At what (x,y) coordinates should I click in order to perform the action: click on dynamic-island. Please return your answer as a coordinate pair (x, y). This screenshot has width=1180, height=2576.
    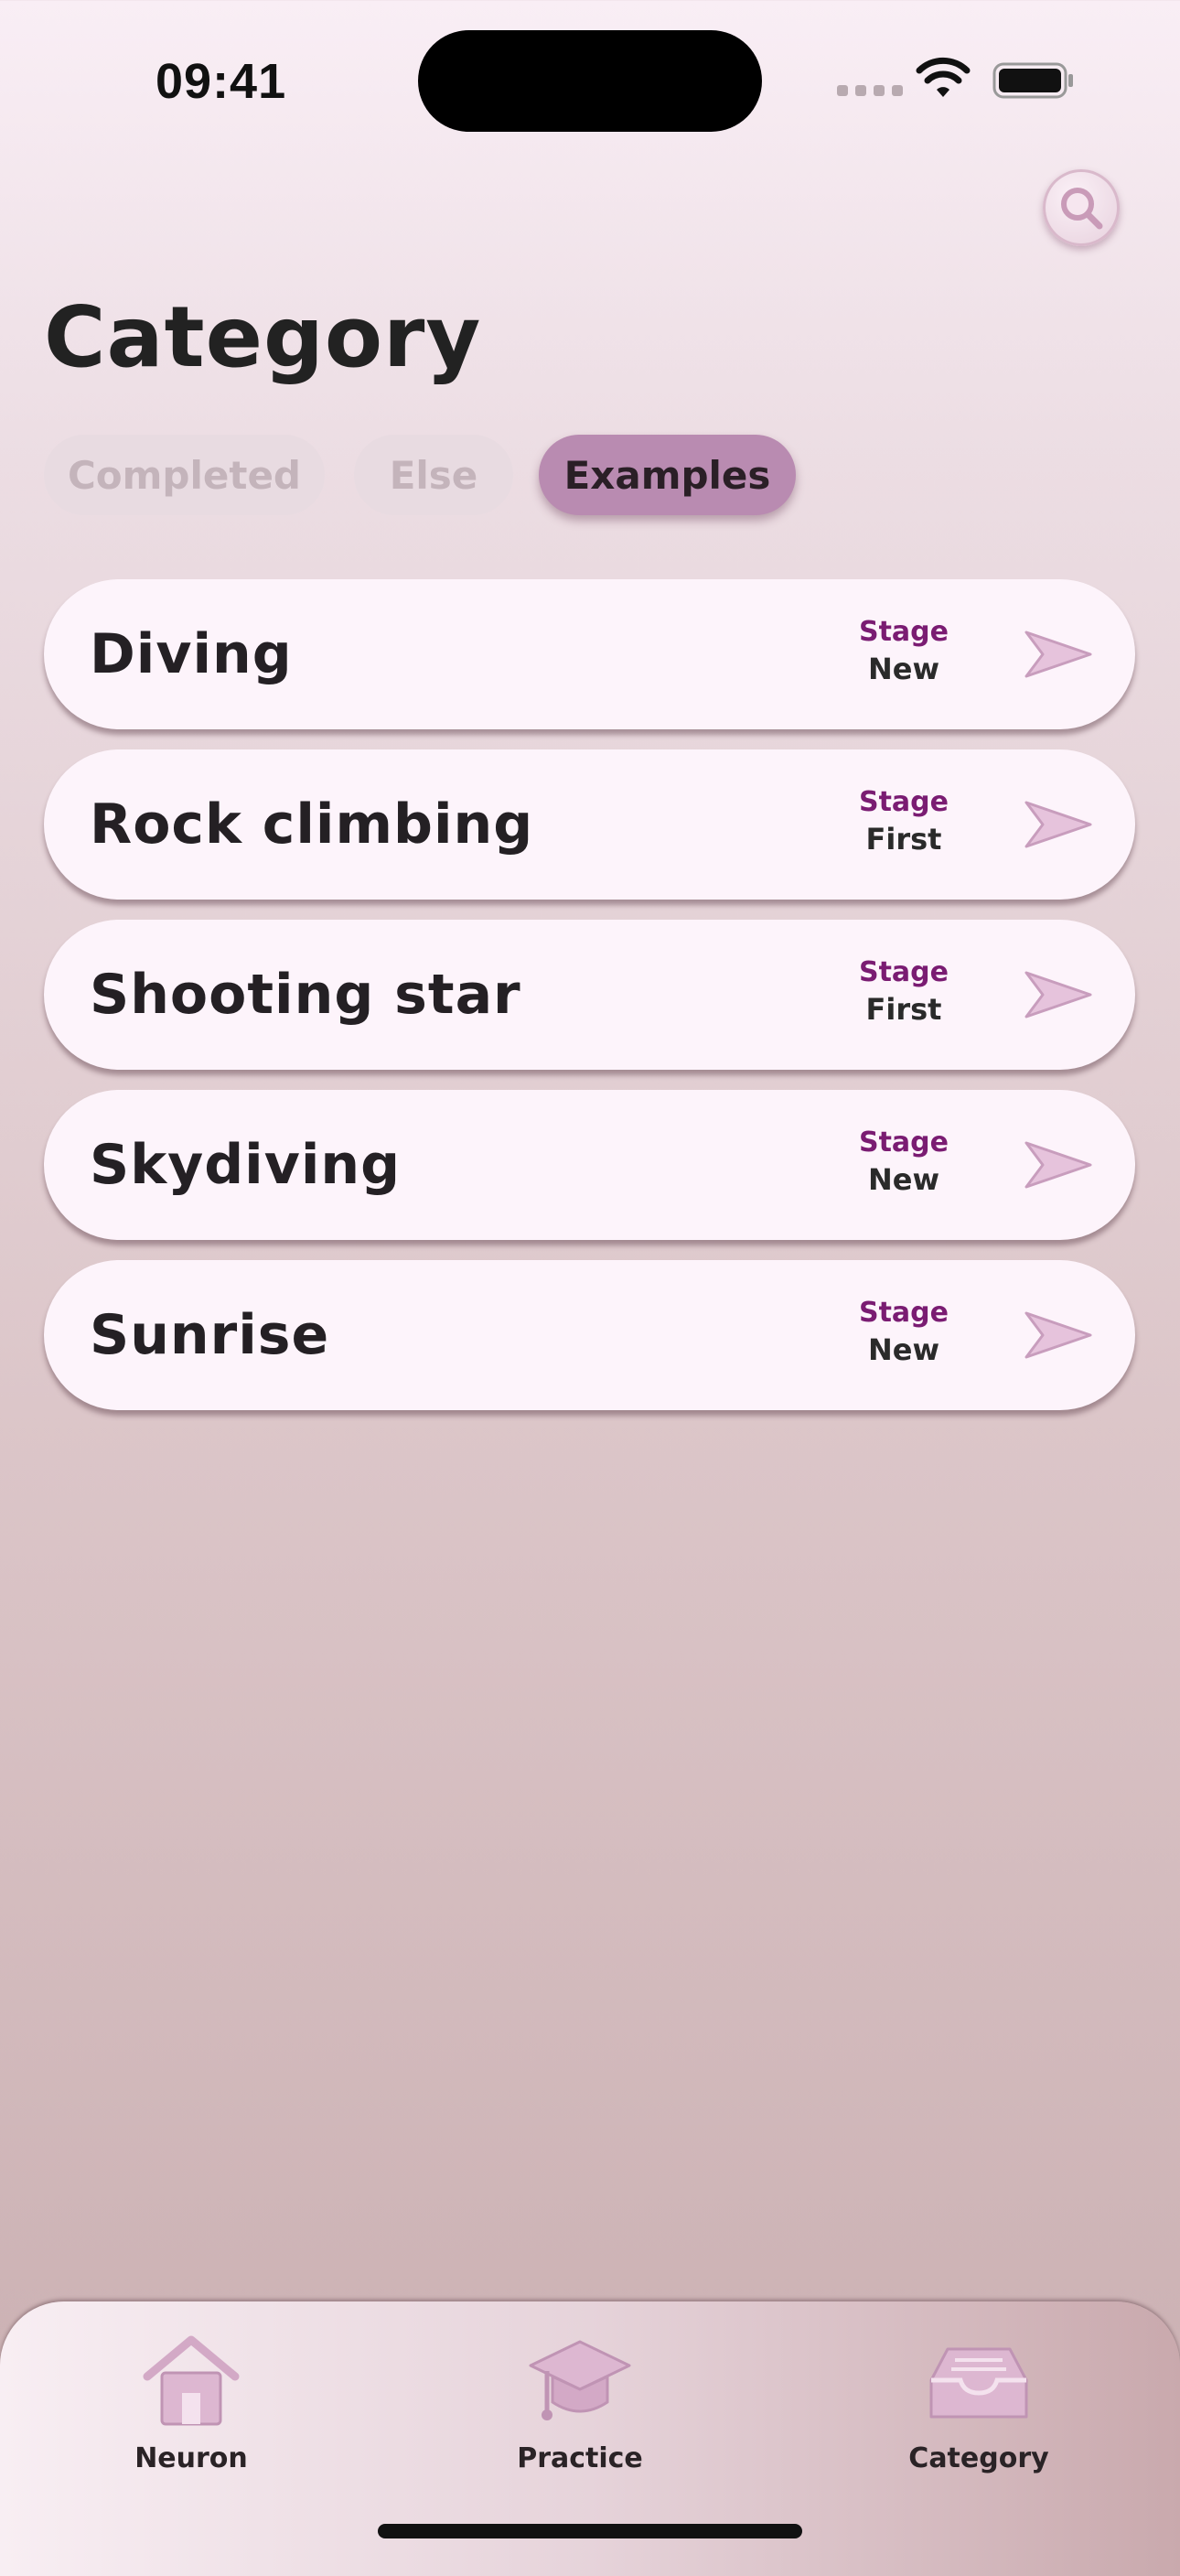
    Looking at the image, I should click on (590, 81).